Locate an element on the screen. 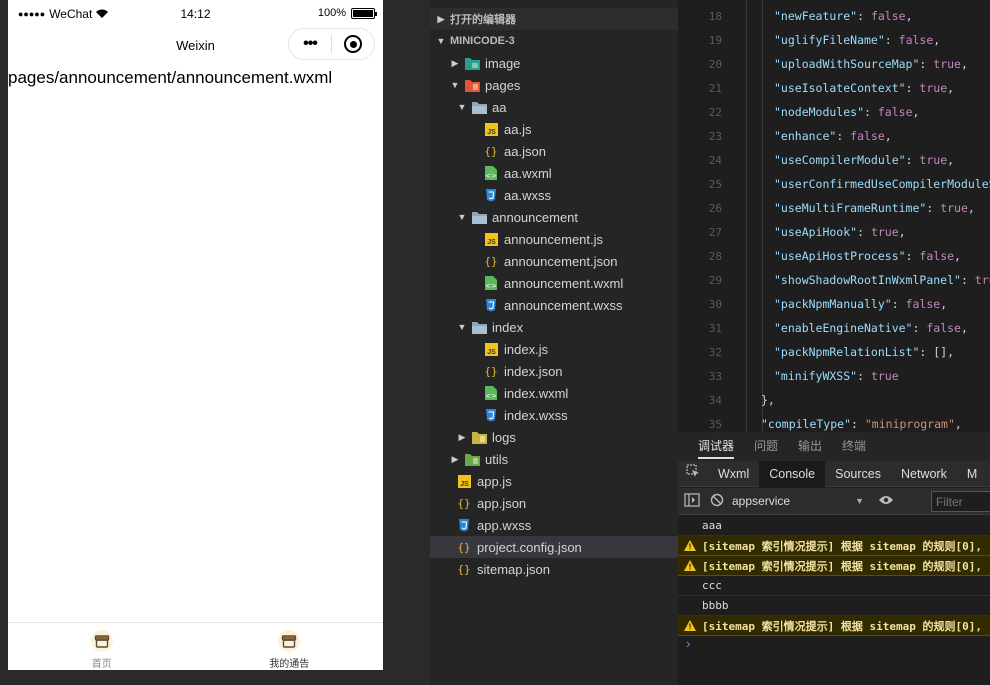 Image resolution: width=990 pixels, height=685 pixels. file-row: <> index.wxml is located at coordinates (554, 393).